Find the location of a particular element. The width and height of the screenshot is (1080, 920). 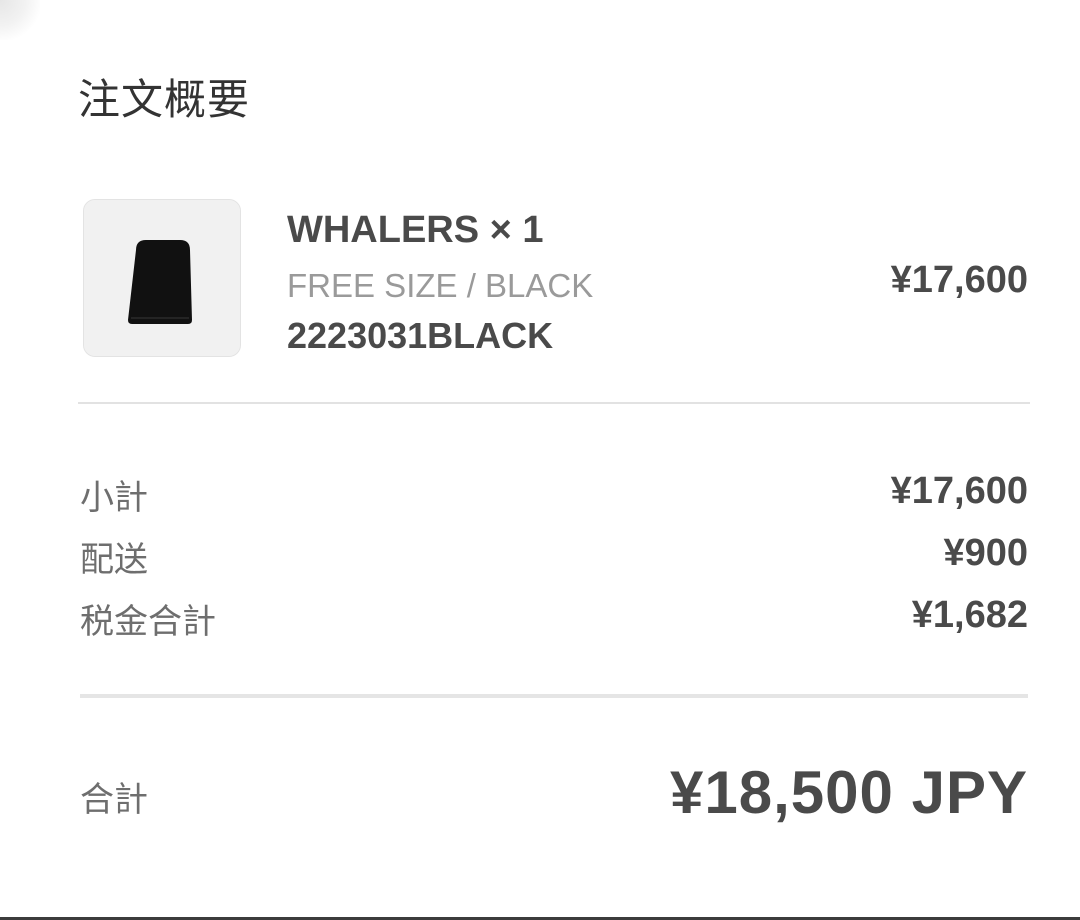

page-title: 注文概要 is located at coordinates (164, 99).